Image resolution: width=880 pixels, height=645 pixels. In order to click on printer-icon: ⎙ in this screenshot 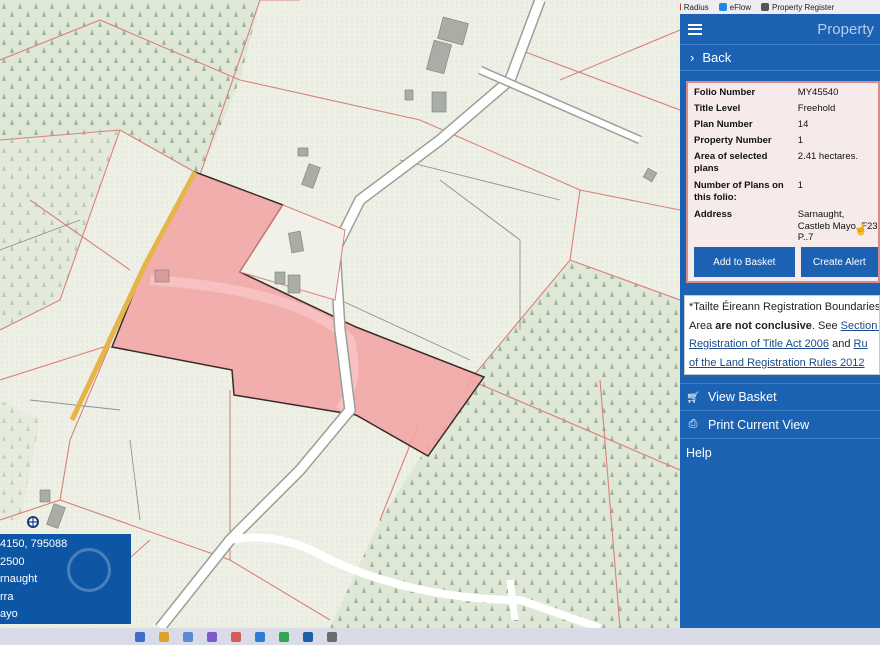, I will do `click(693, 424)`.